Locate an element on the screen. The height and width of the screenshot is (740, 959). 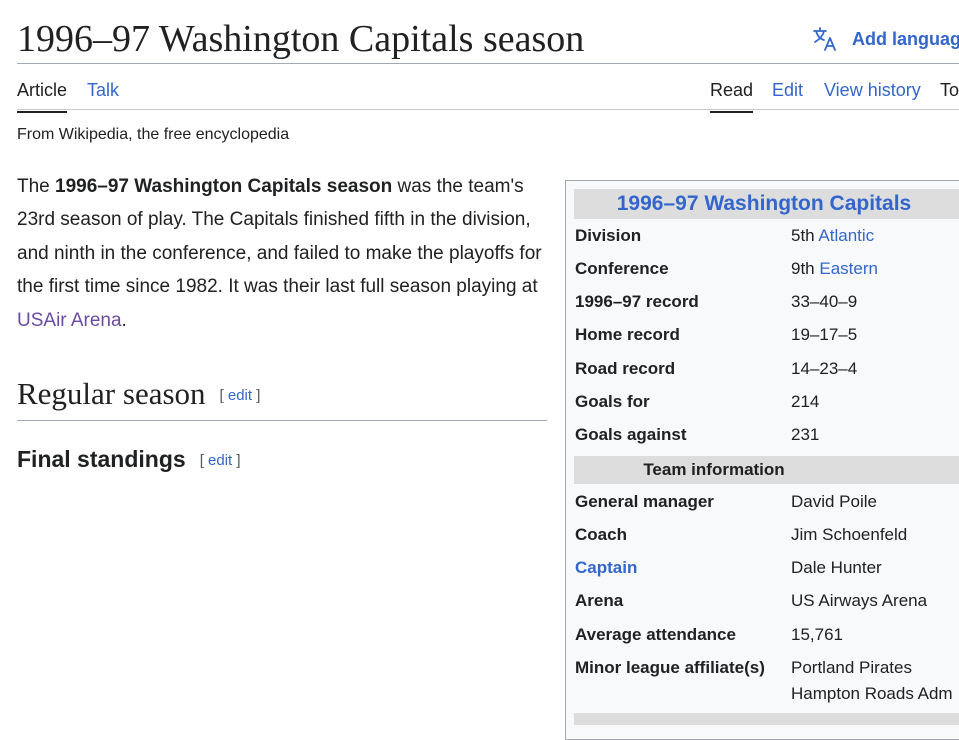
final-standings-heading: Final standings [ edit ] is located at coordinates (129, 460).